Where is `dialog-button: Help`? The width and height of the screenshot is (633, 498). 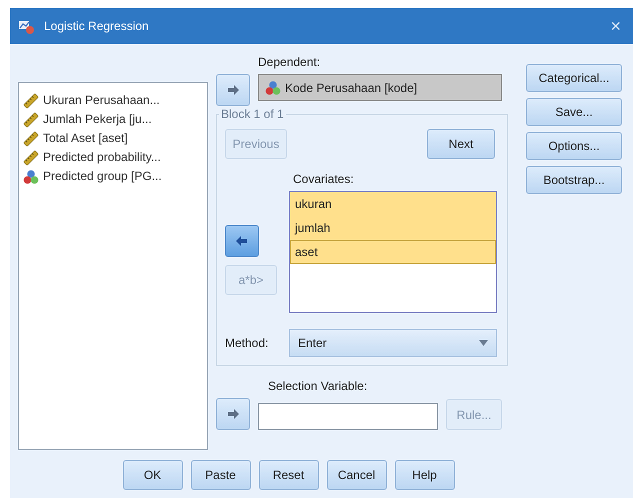
dialog-button: Help is located at coordinates (424, 475).